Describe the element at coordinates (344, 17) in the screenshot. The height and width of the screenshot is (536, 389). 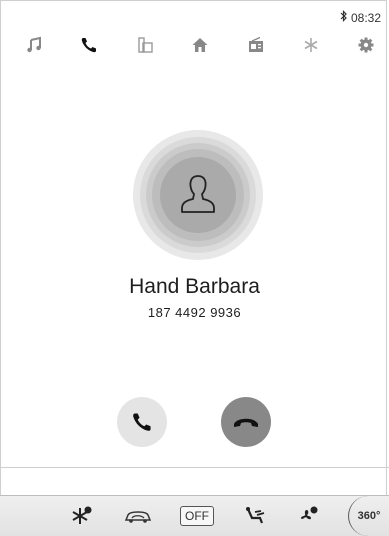
I see `bluetooth-icon` at that location.